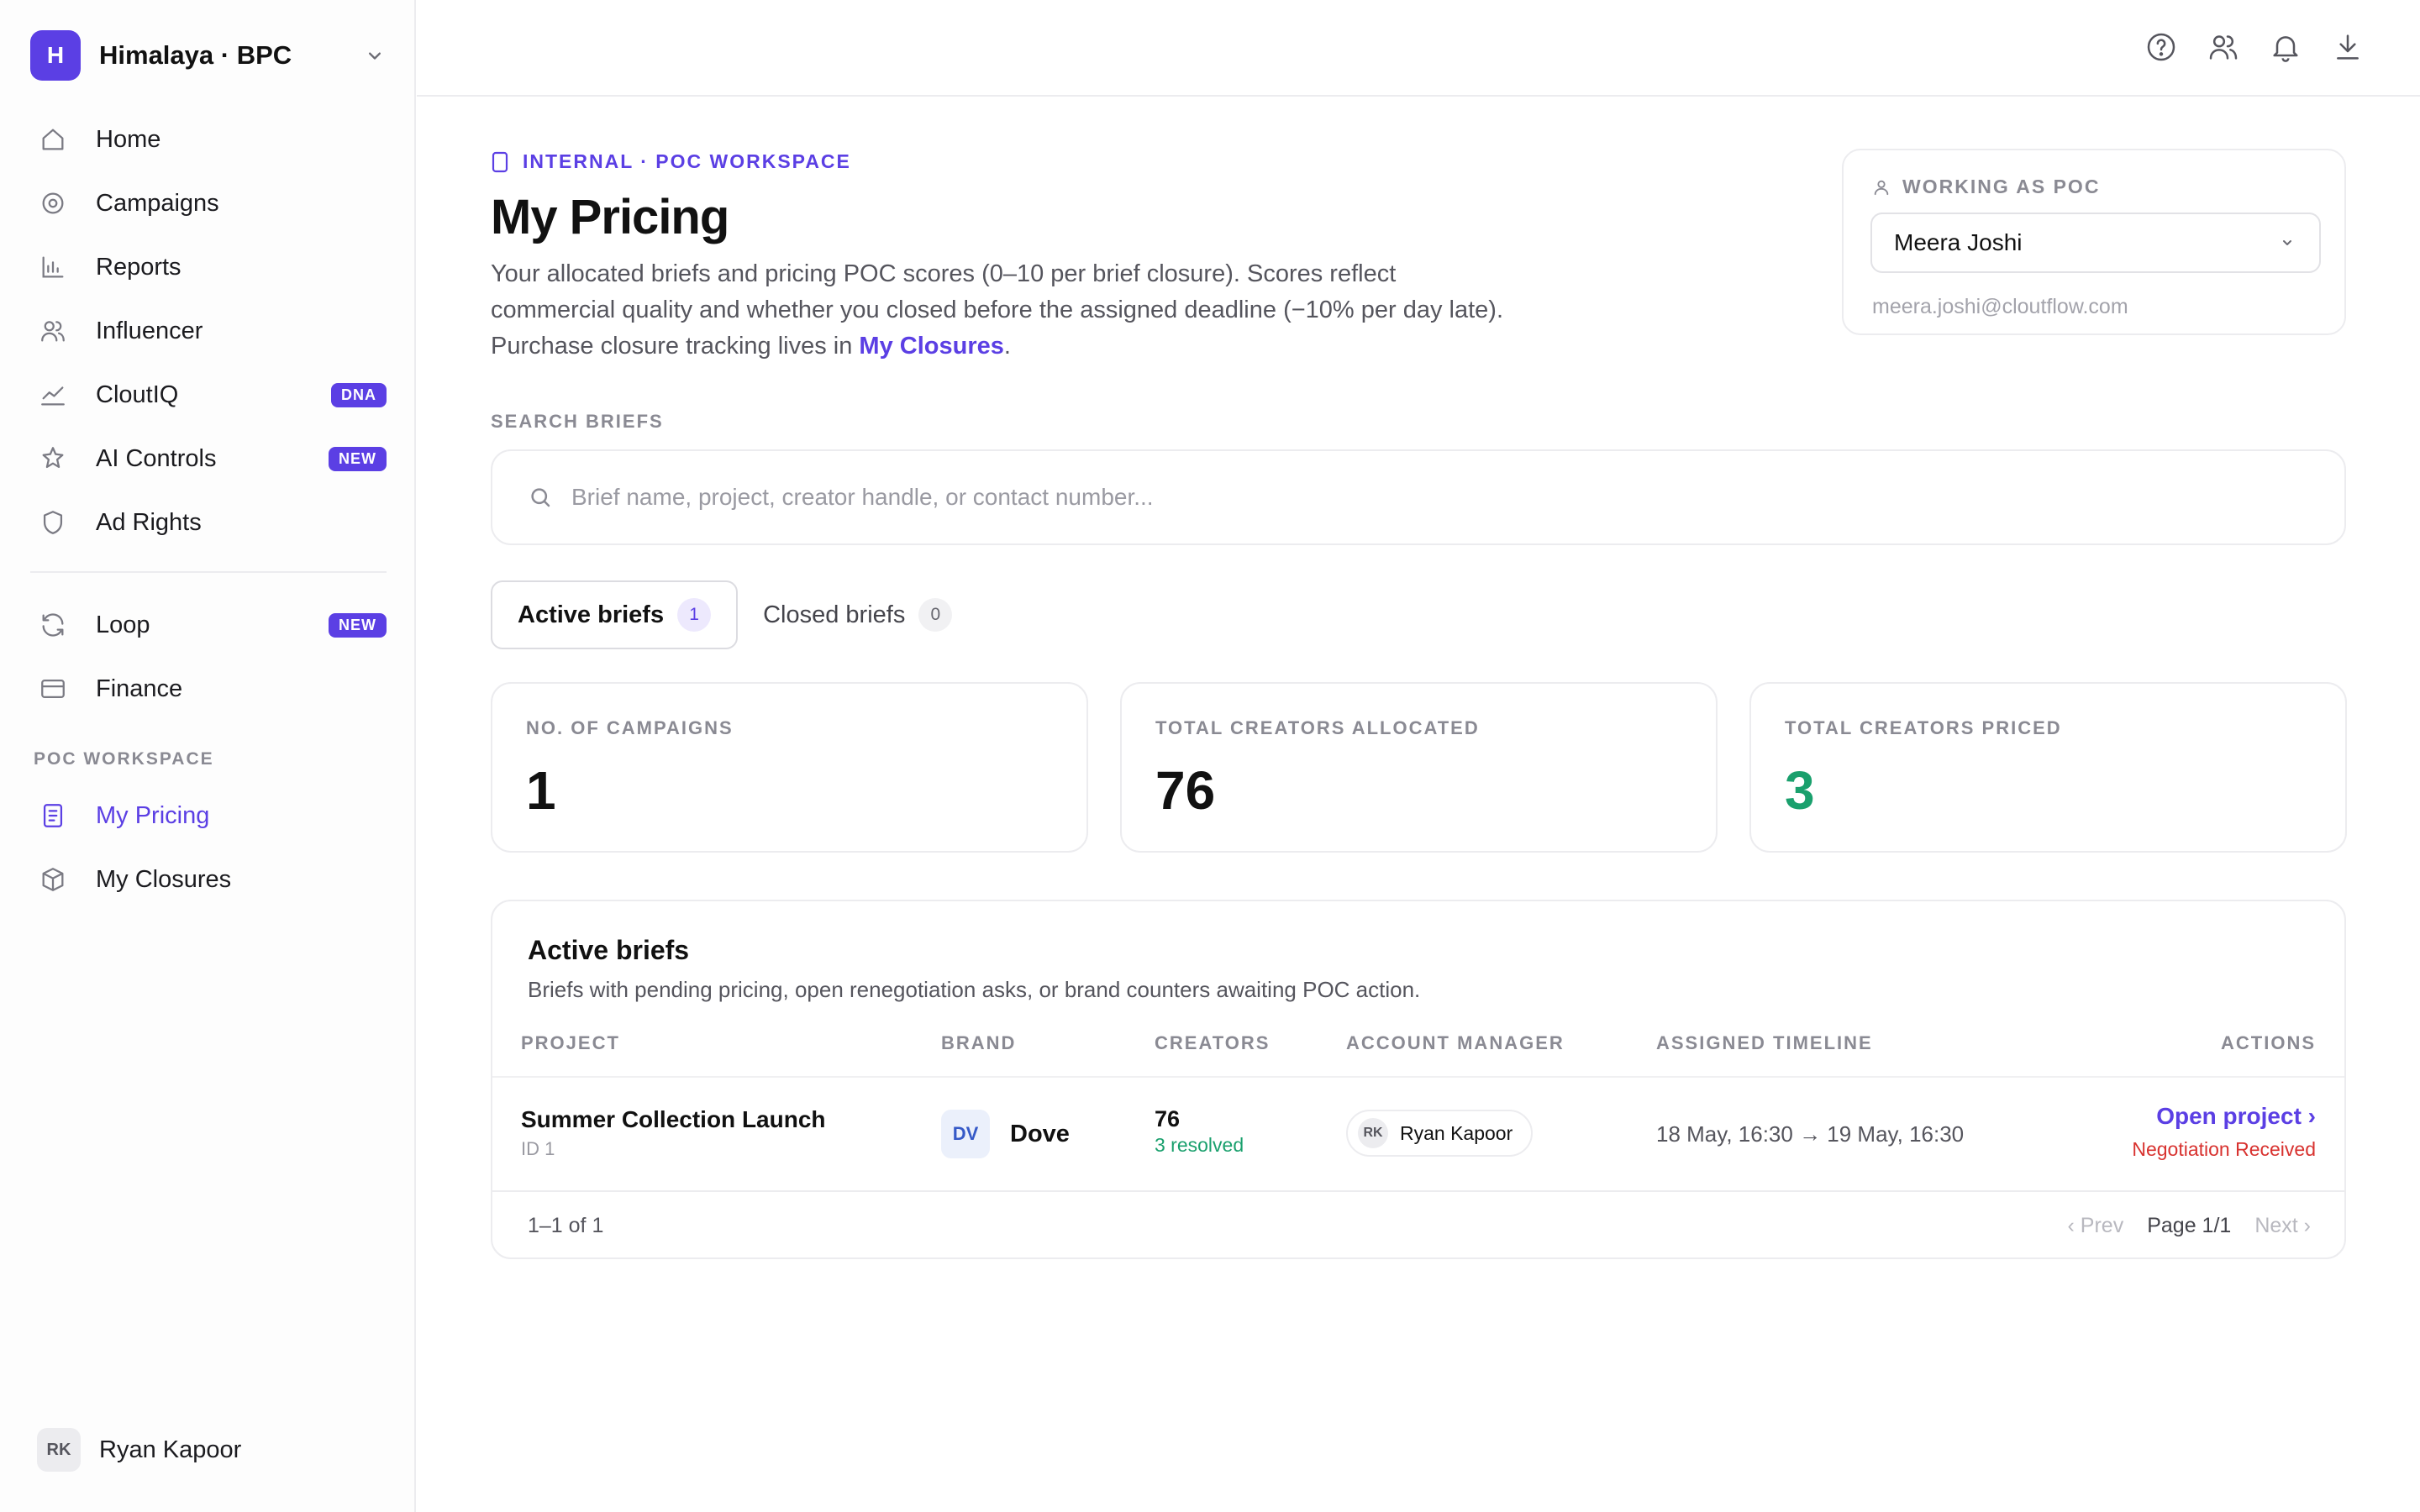  I want to click on org-switcher: H Himalaya · BPC, so click(208, 55).